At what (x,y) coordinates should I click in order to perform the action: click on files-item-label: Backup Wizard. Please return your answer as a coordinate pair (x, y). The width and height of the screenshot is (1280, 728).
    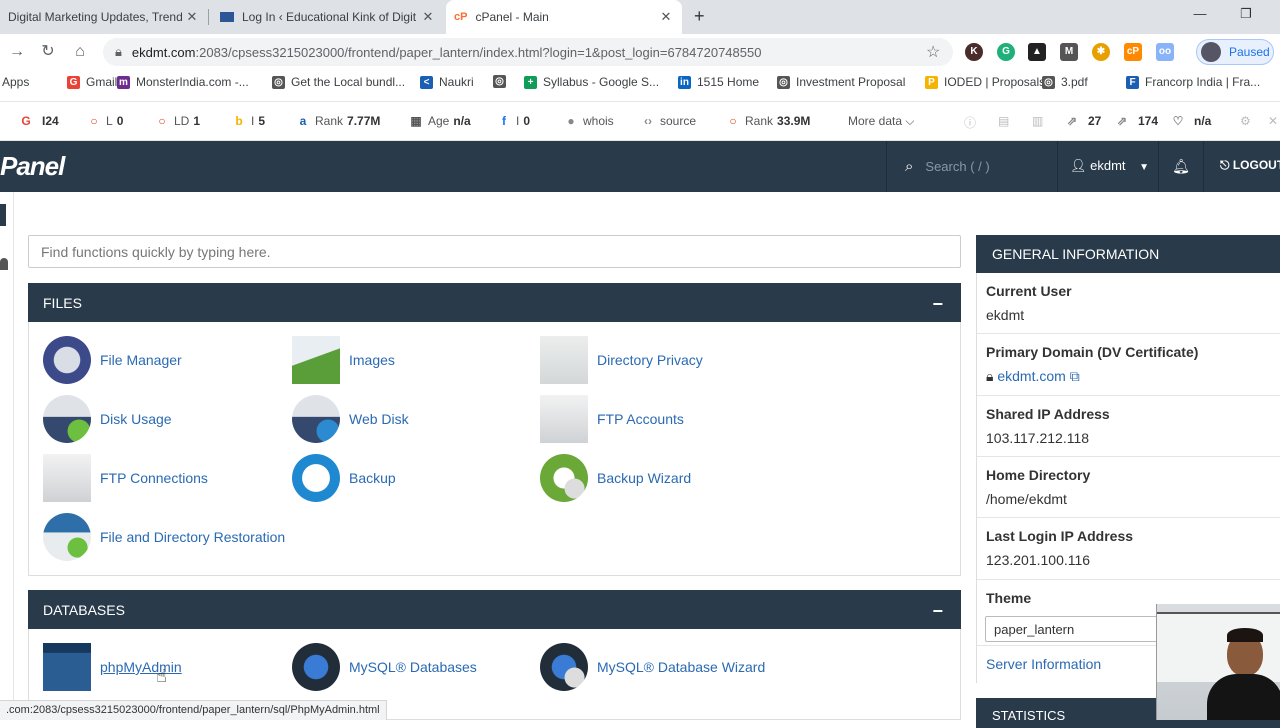
    Looking at the image, I should click on (644, 478).